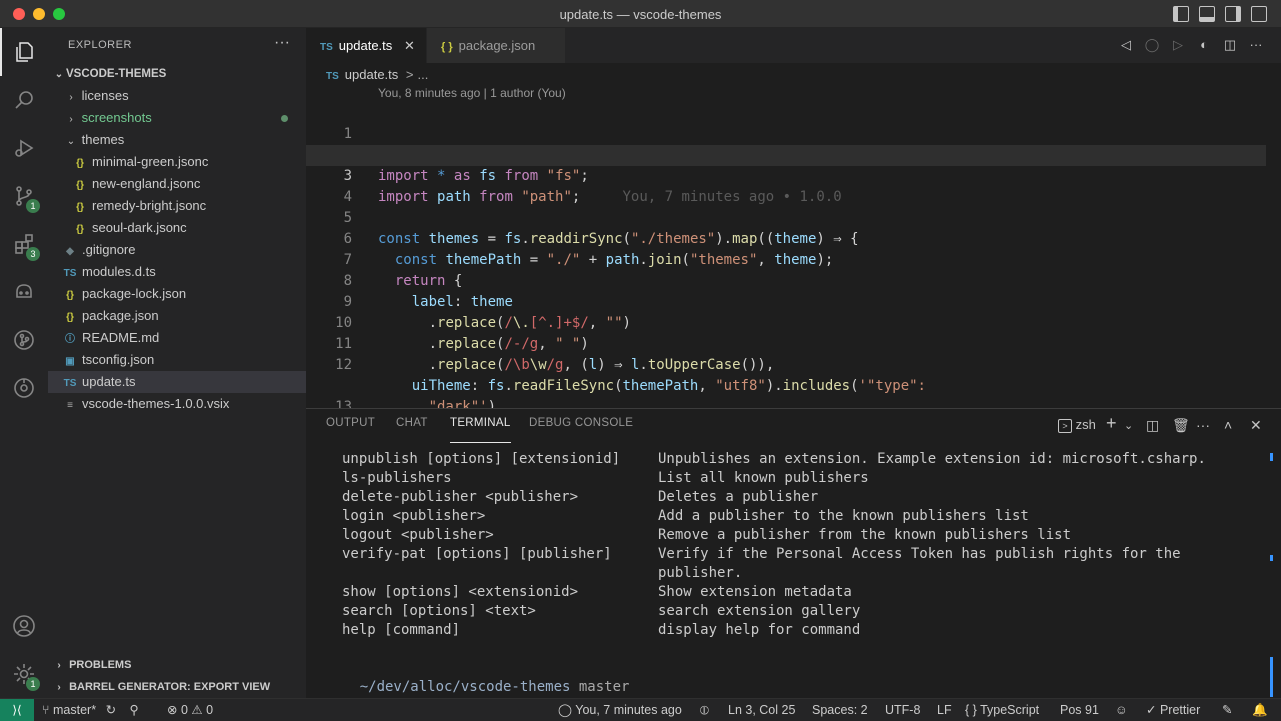  What do you see at coordinates (177, 206) in the screenshot?
I see `tree-item-remedy-bright: {} remedy-bright.jsonc` at bounding box center [177, 206].